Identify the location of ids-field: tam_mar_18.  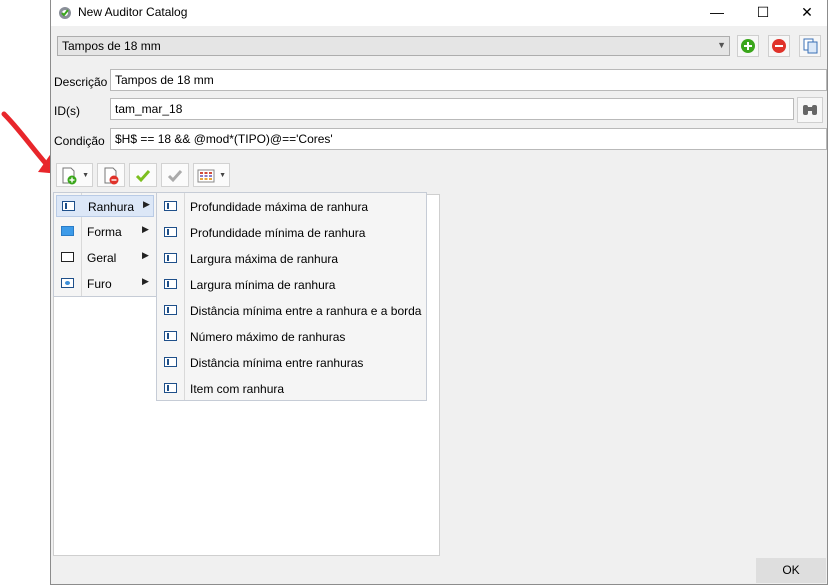
(452, 109).